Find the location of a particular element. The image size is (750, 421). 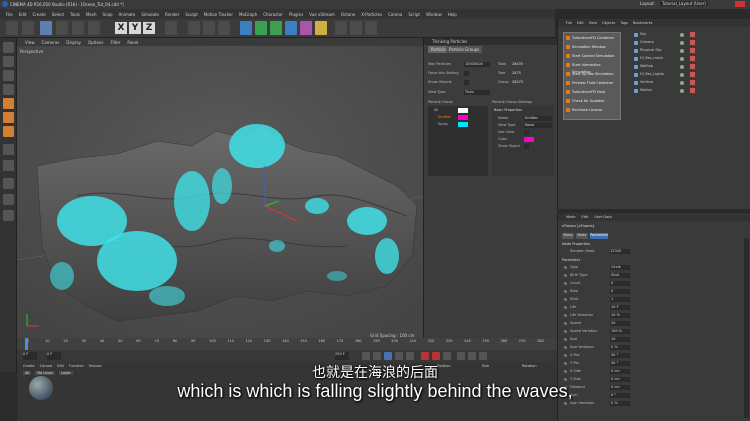

view-type-select: Ticks is located at coordinates (477, 92).